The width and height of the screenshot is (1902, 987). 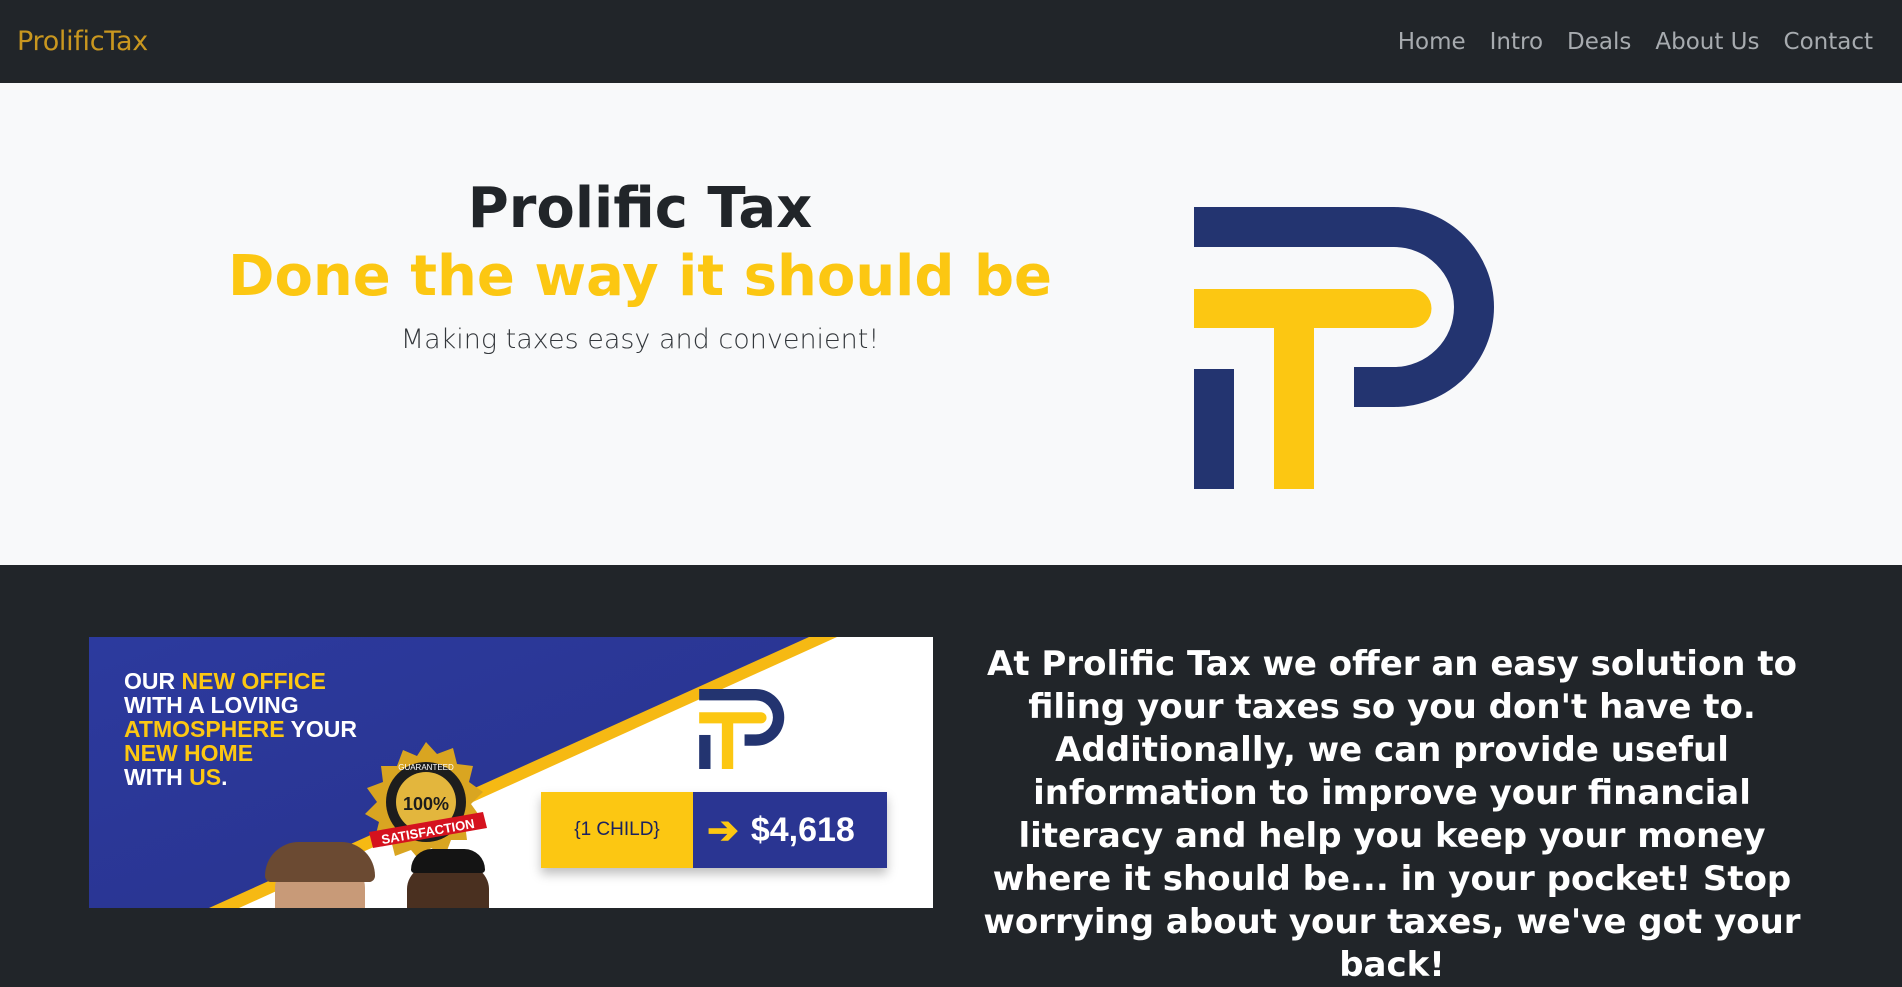 What do you see at coordinates (426, 804) in the screenshot?
I see `seal-percent-text: 100%` at bounding box center [426, 804].